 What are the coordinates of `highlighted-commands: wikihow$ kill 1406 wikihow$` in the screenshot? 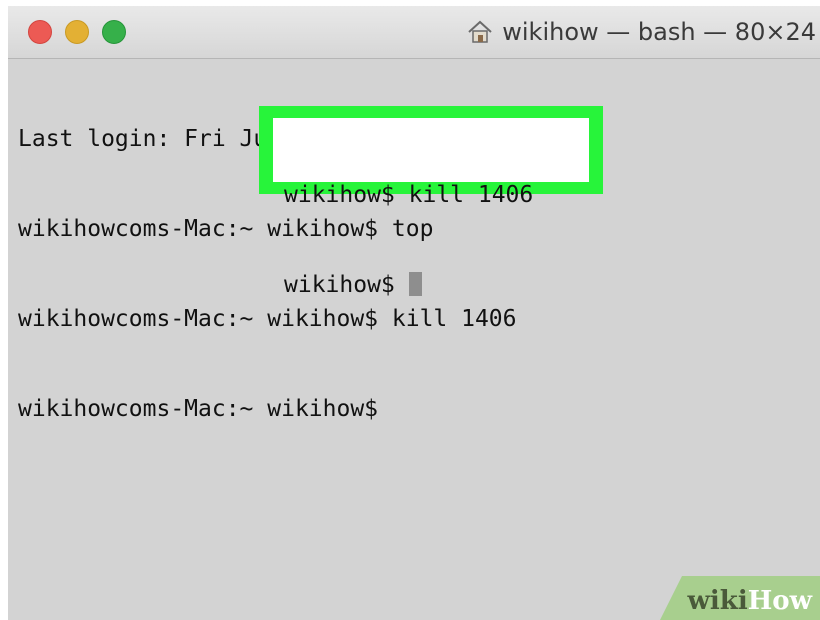 It's located at (408, 240).